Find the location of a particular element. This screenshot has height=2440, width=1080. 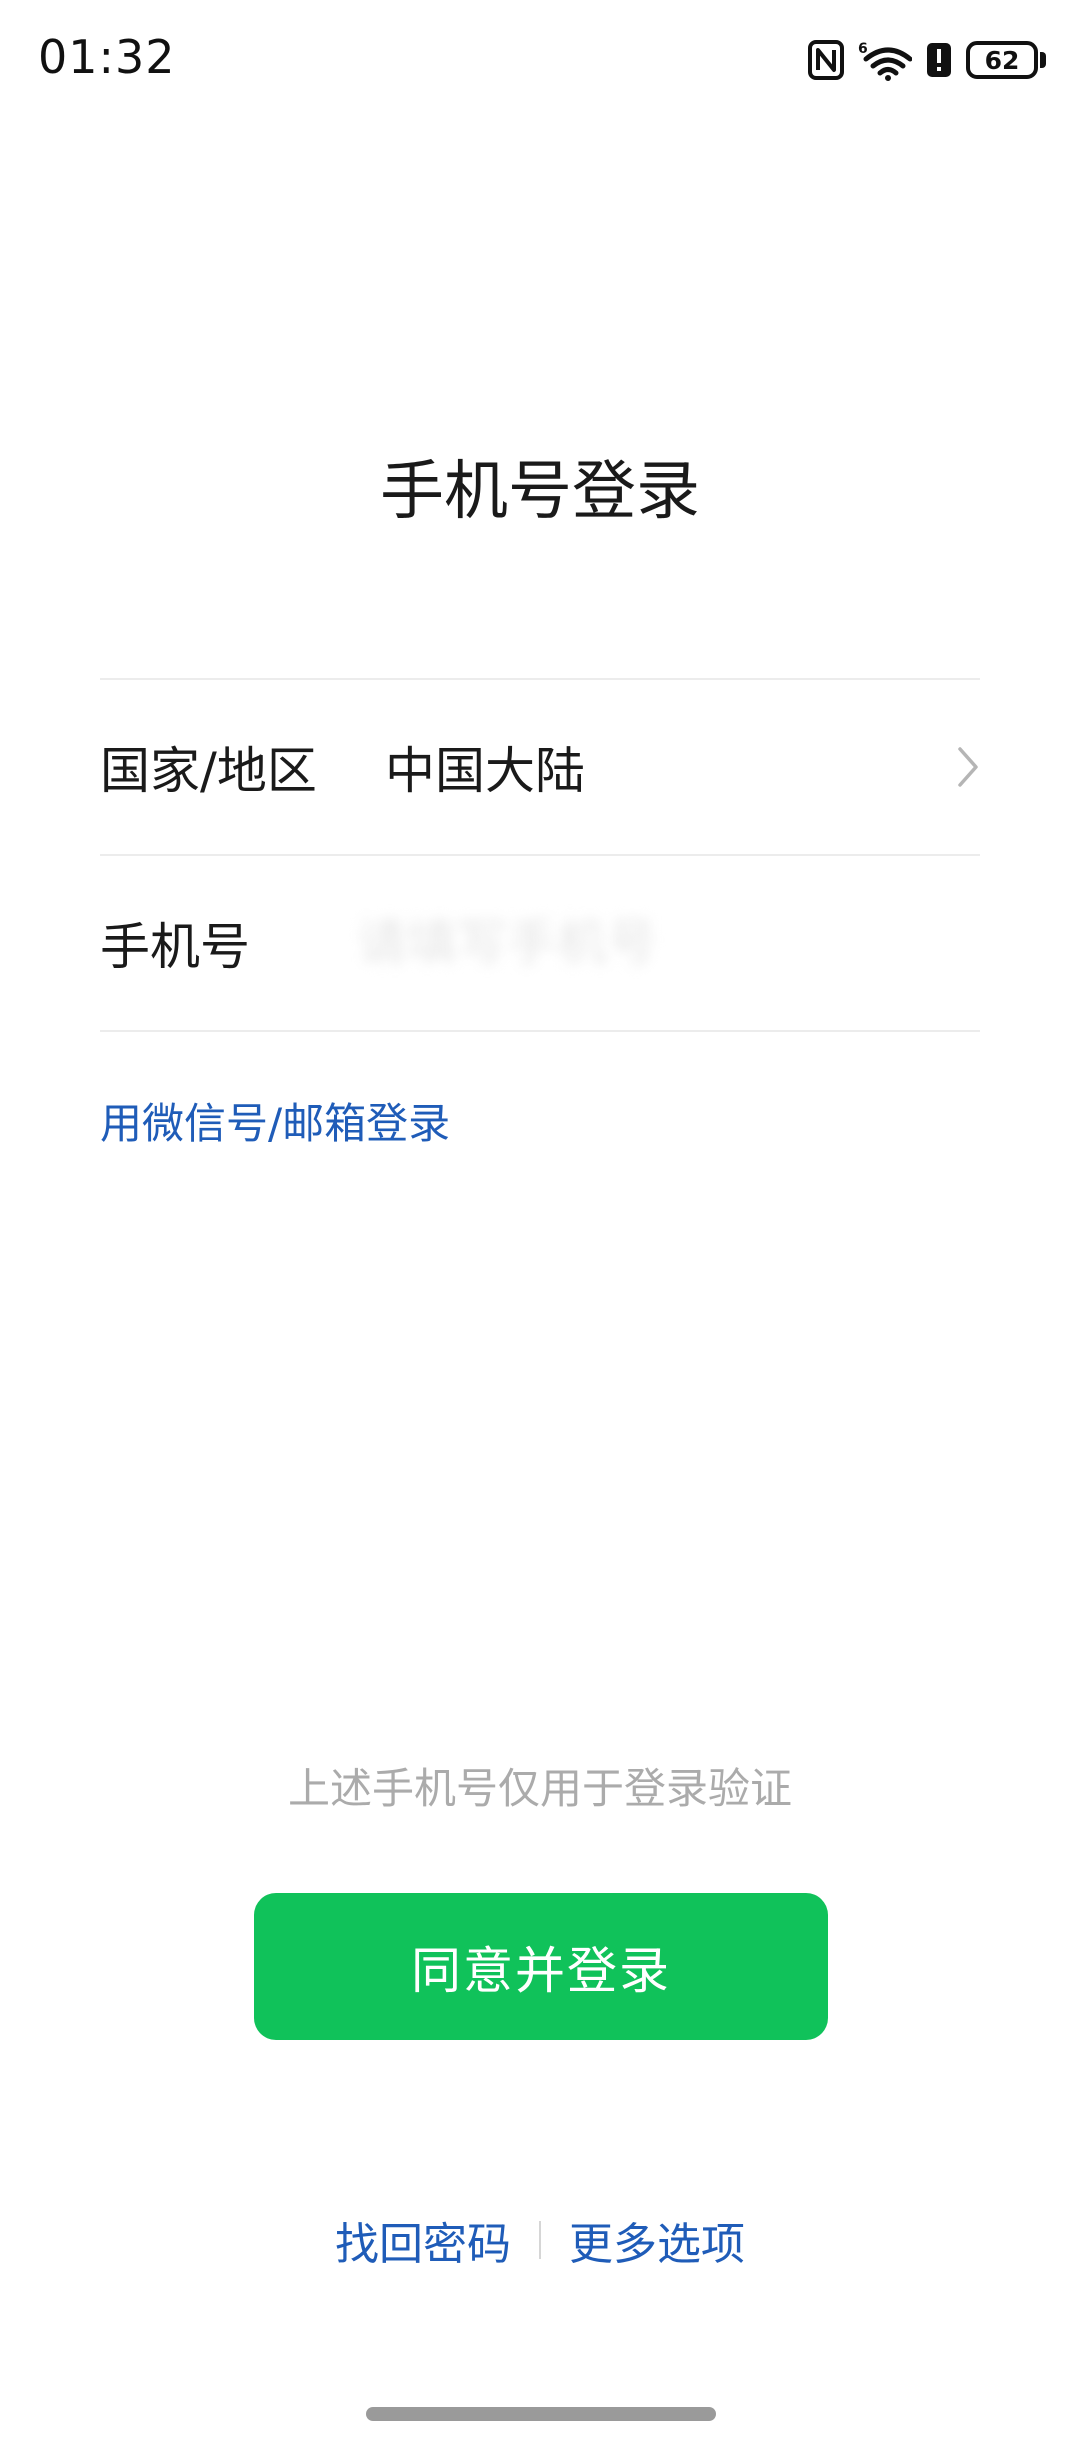

phone-row: 手机号 is located at coordinates (540, 943).